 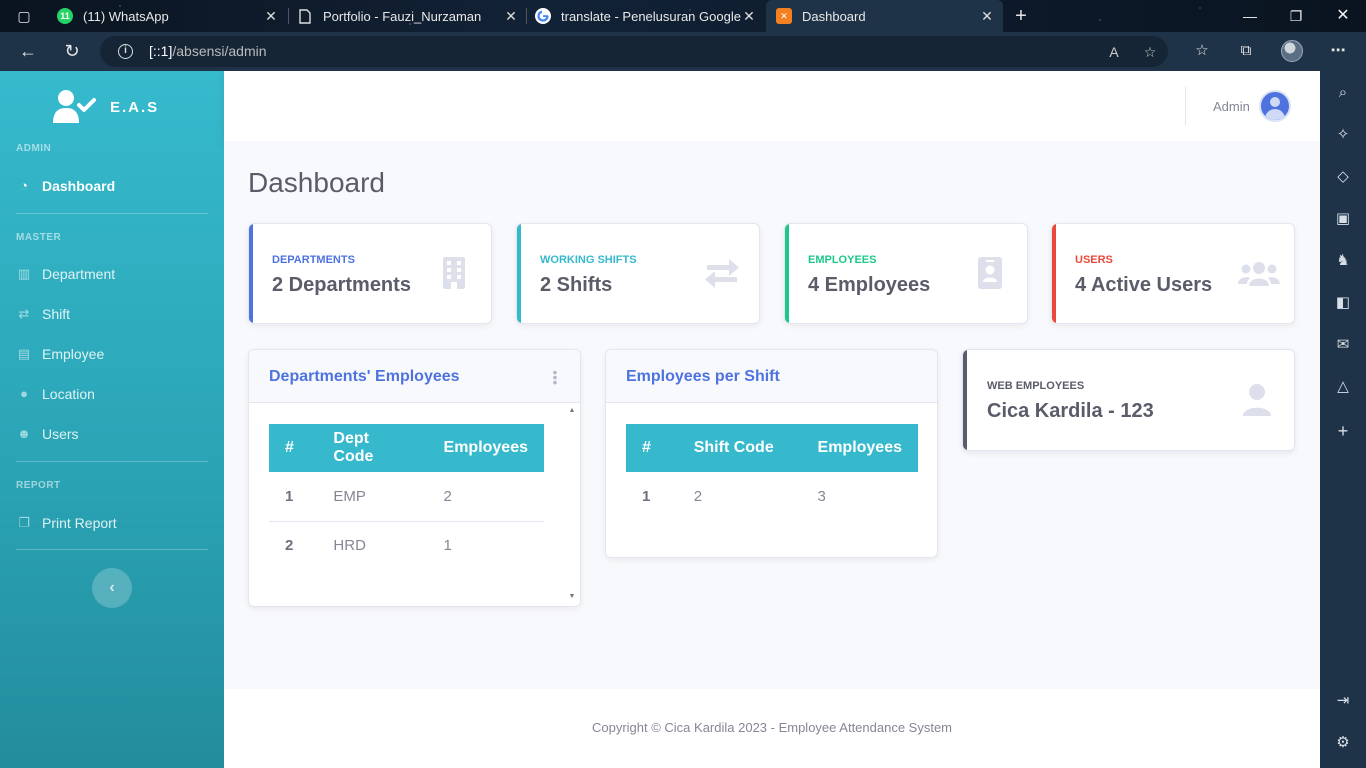 What do you see at coordinates (316, 182) in the screenshot?
I see `page-title: Dashboard` at bounding box center [316, 182].